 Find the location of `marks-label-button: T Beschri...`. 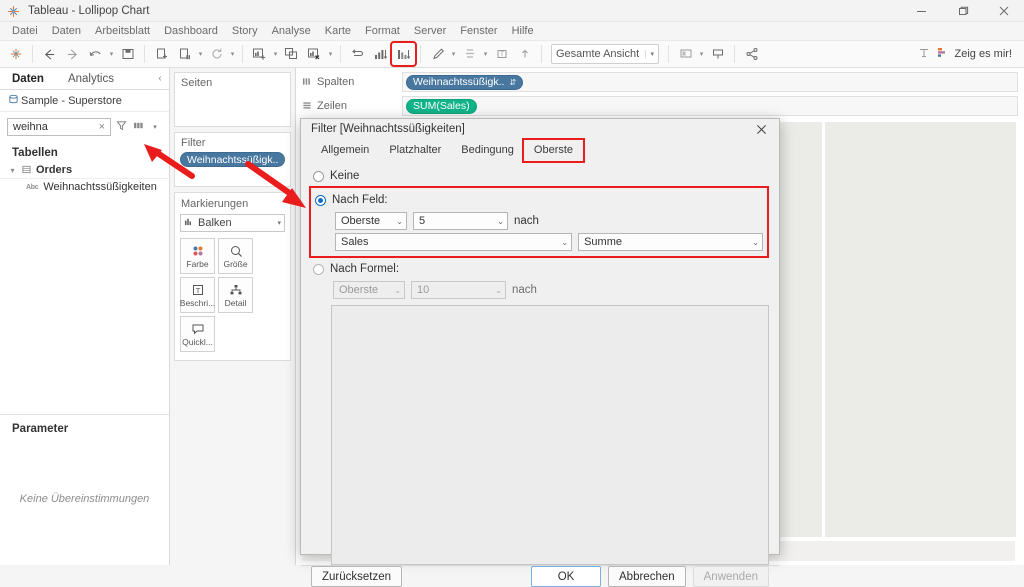

marks-label-button: T Beschri... is located at coordinates (197, 295).